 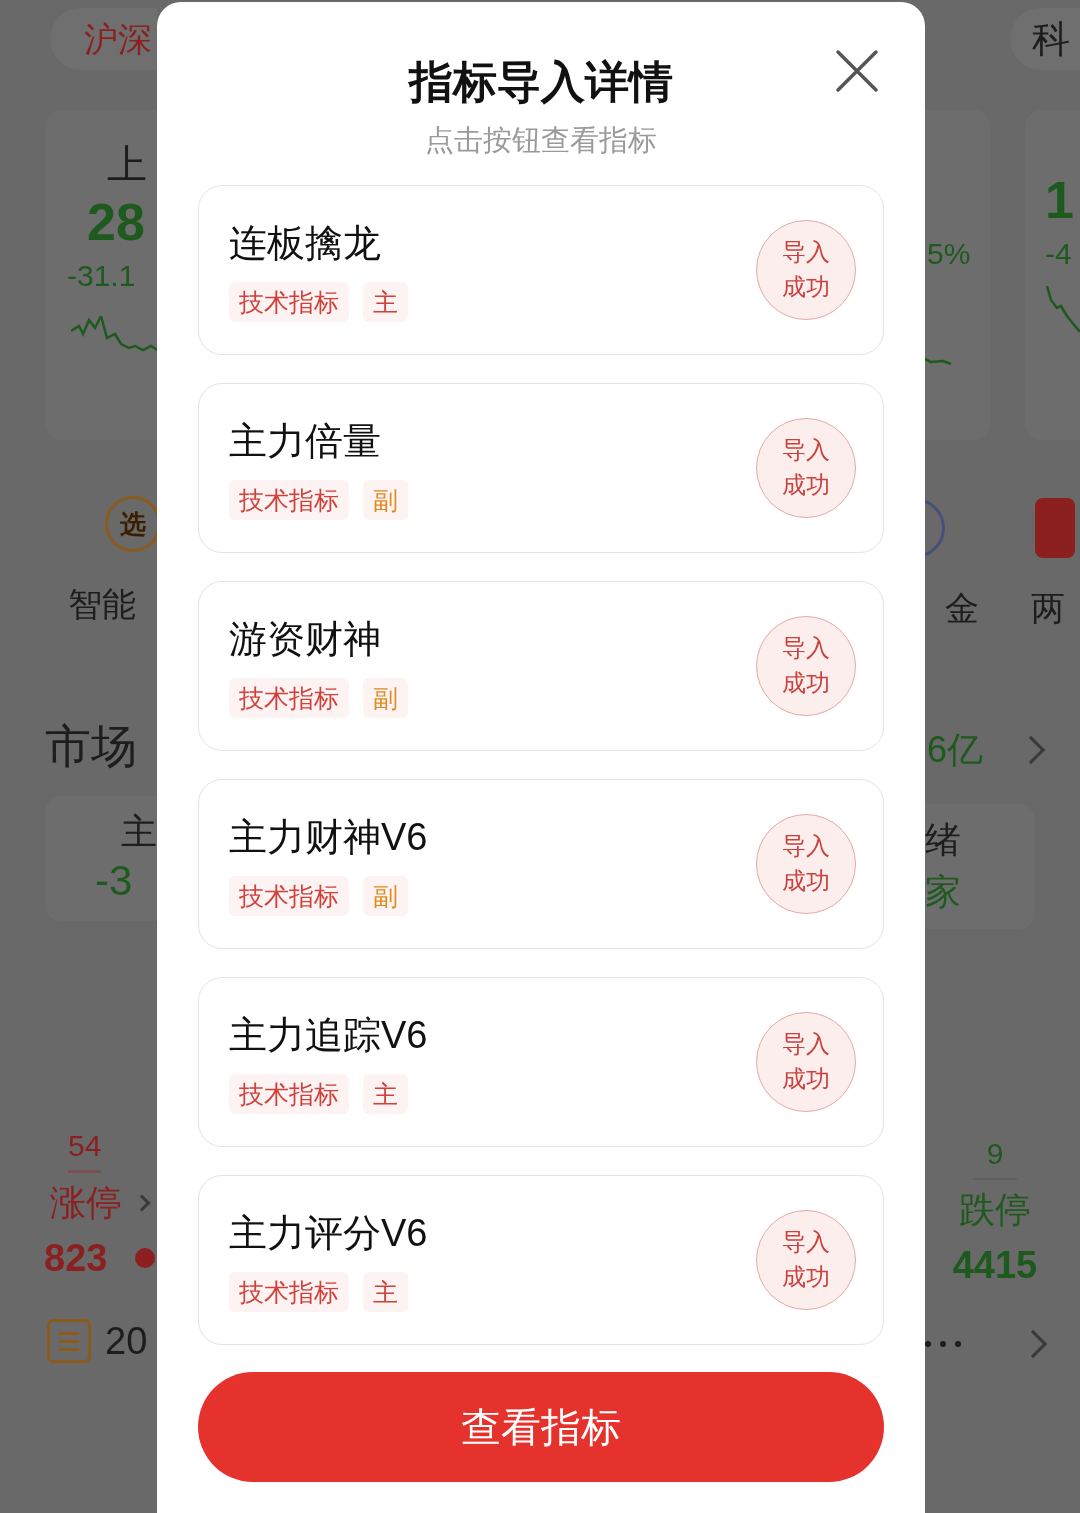 What do you see at coordinates (541, 140) in the screenshot?
I see `dialog-subtitle: 点击按钮查看指标` at bounding box center [541, 140].